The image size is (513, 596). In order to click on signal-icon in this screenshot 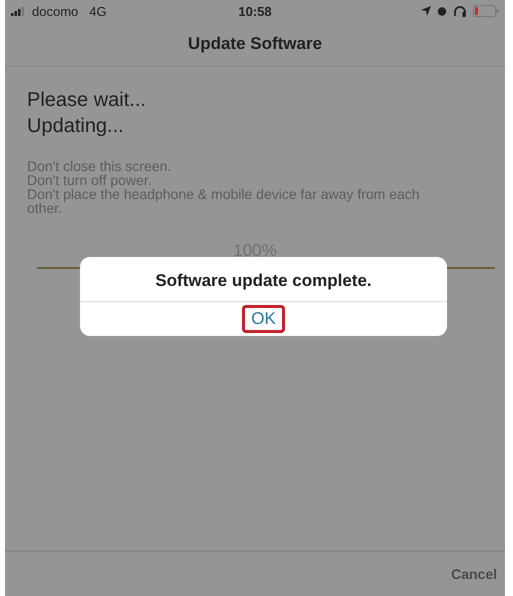, I will do `click(19, 11)`.